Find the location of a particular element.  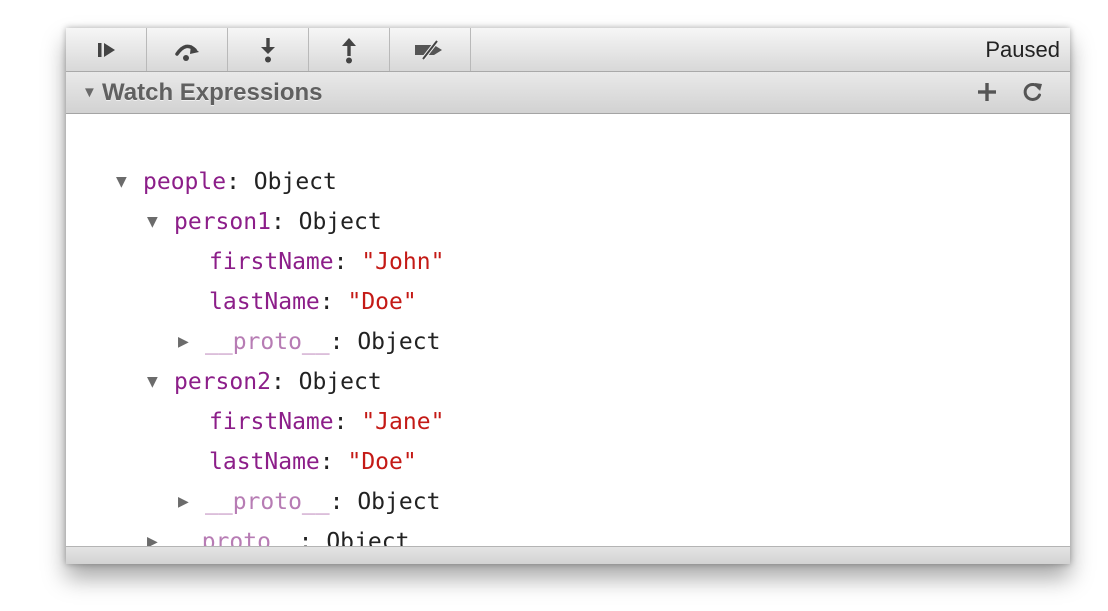

step-into-icon is located at coordinates (268, 49).